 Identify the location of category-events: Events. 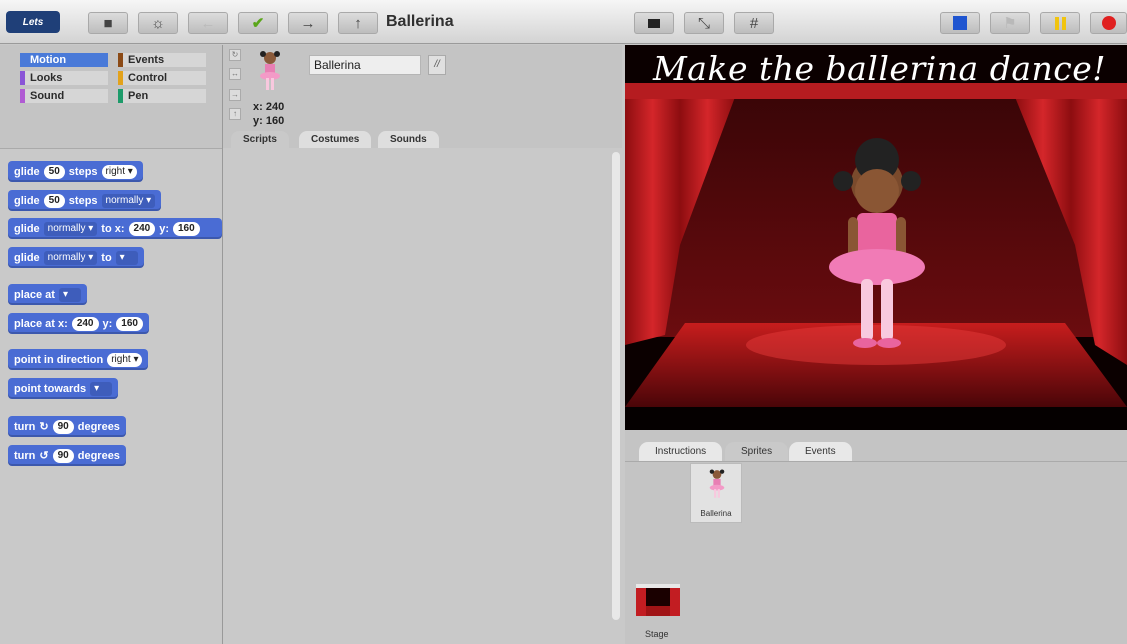
(162, 60).